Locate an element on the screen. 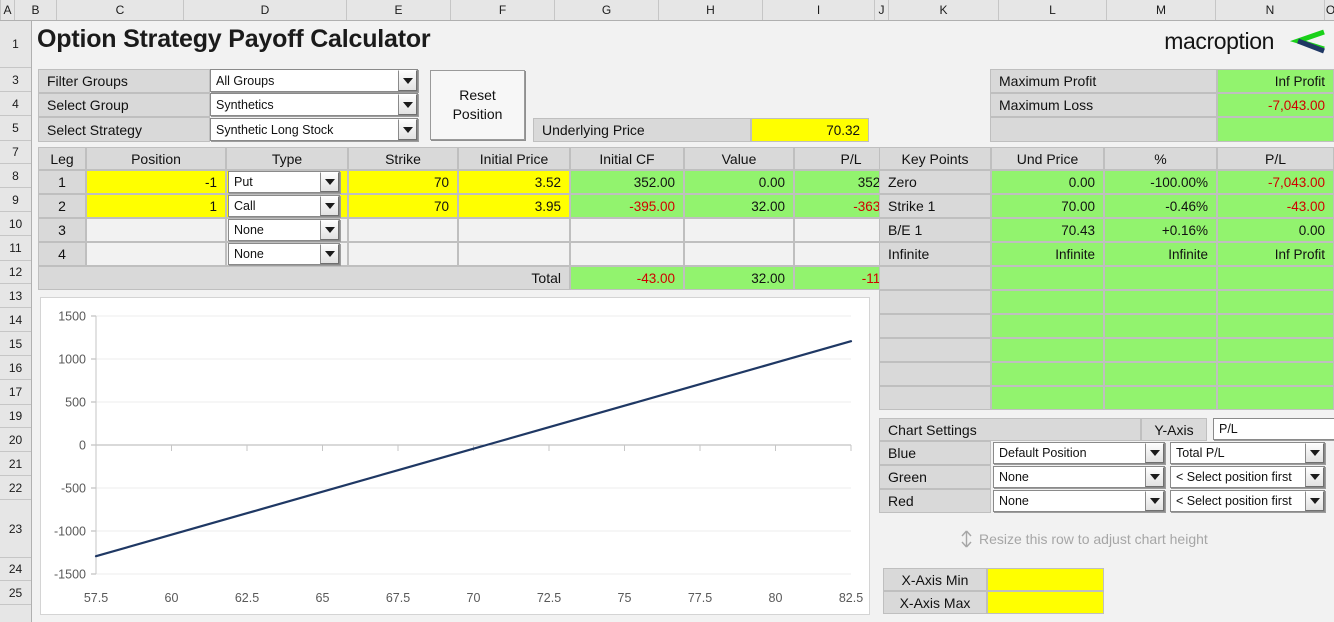  leg-position-input: 1 is located at coordinates (156, 206).